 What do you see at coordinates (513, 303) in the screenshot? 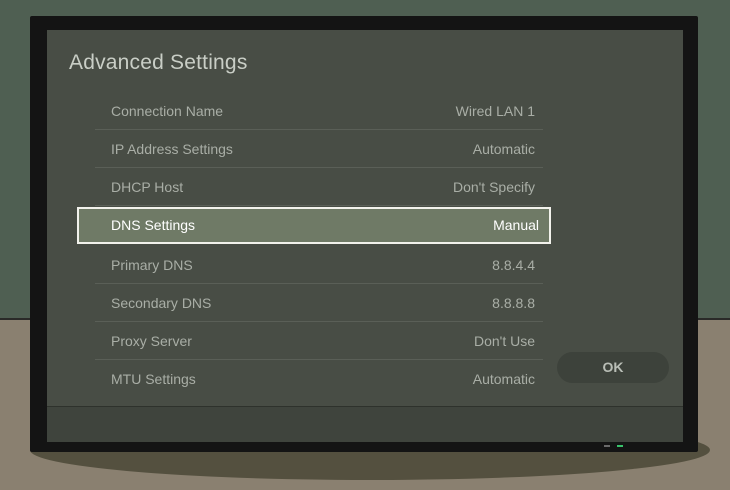
I see `setting-value: 8.8.8.8` at bounding box center [513, 303].